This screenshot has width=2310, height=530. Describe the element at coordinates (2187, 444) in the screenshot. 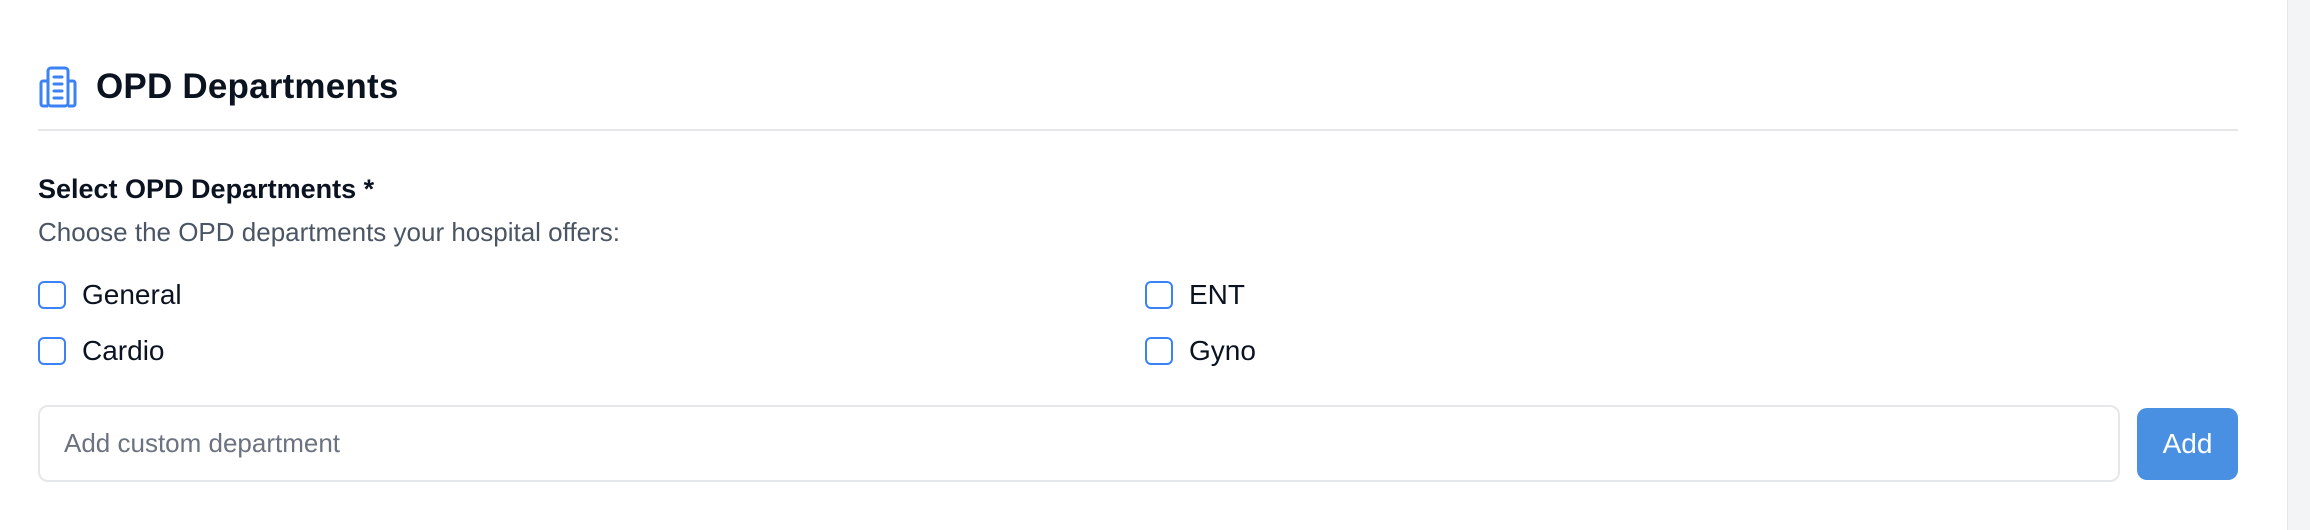

I see `add-department-button: Add` at that location.